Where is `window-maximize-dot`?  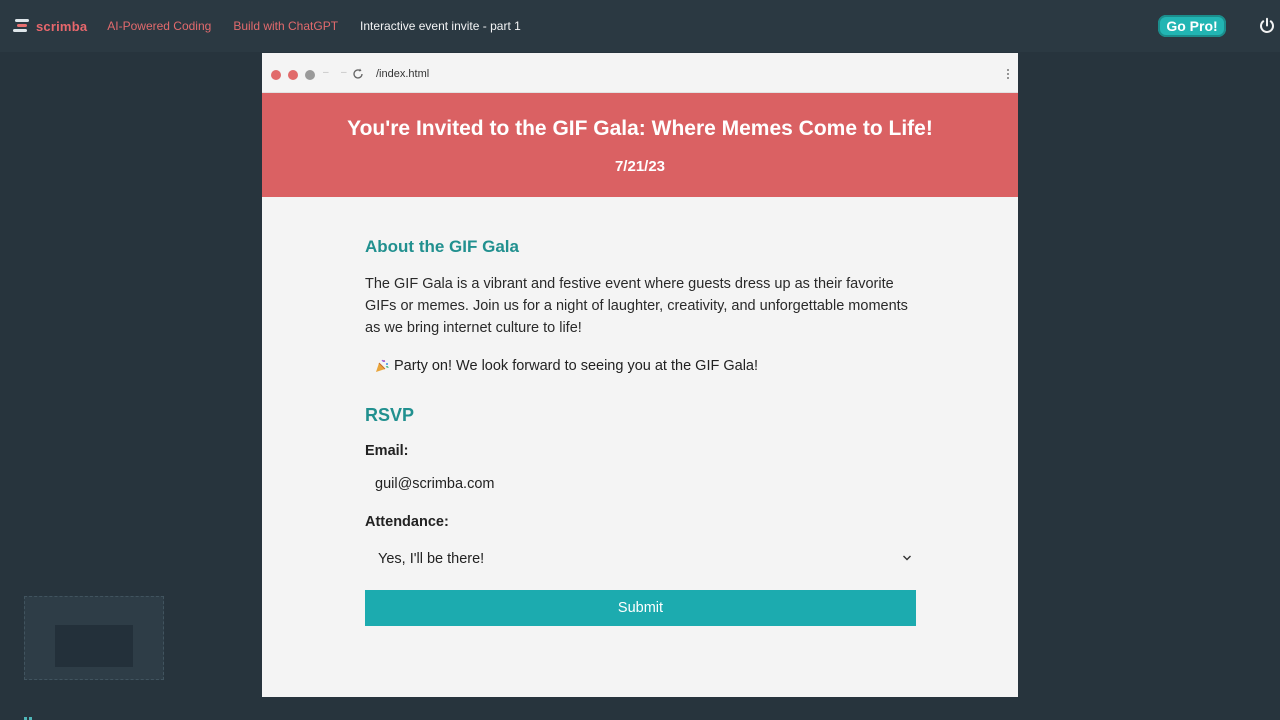
window-maximize-dot is located at coordinates (310, 75).